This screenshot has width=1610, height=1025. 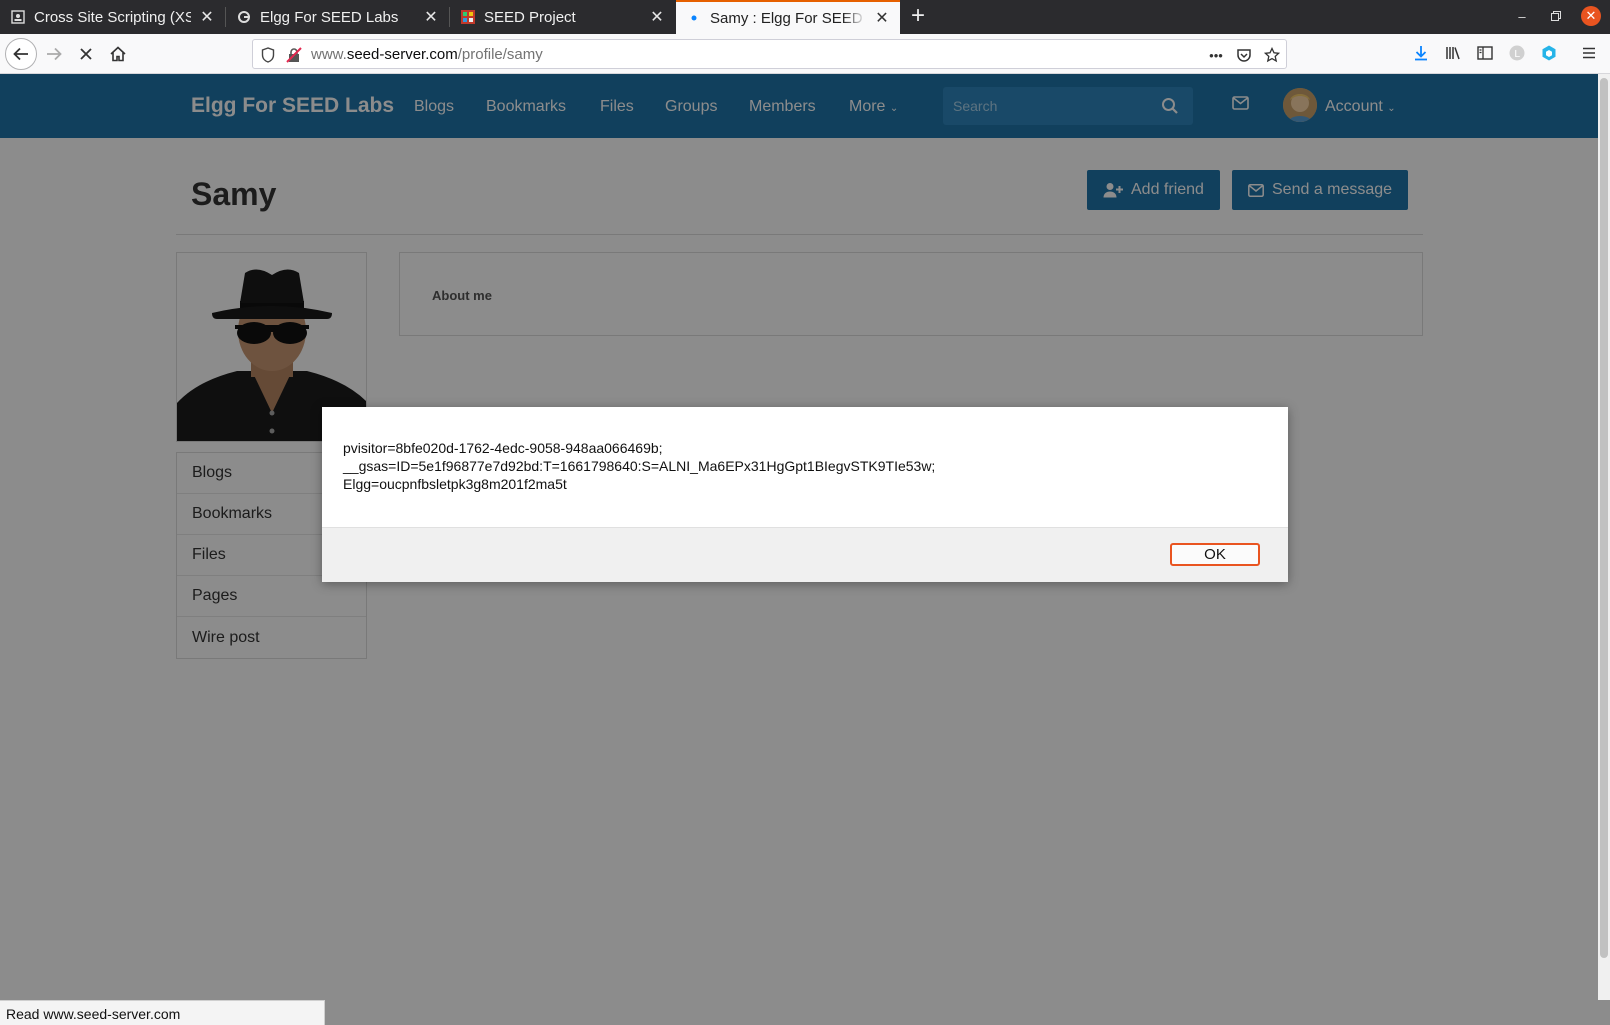 What do you see at coordinates (18, 17) in the screenshot?
I see `page-icon` at bounding box center [18, 17].